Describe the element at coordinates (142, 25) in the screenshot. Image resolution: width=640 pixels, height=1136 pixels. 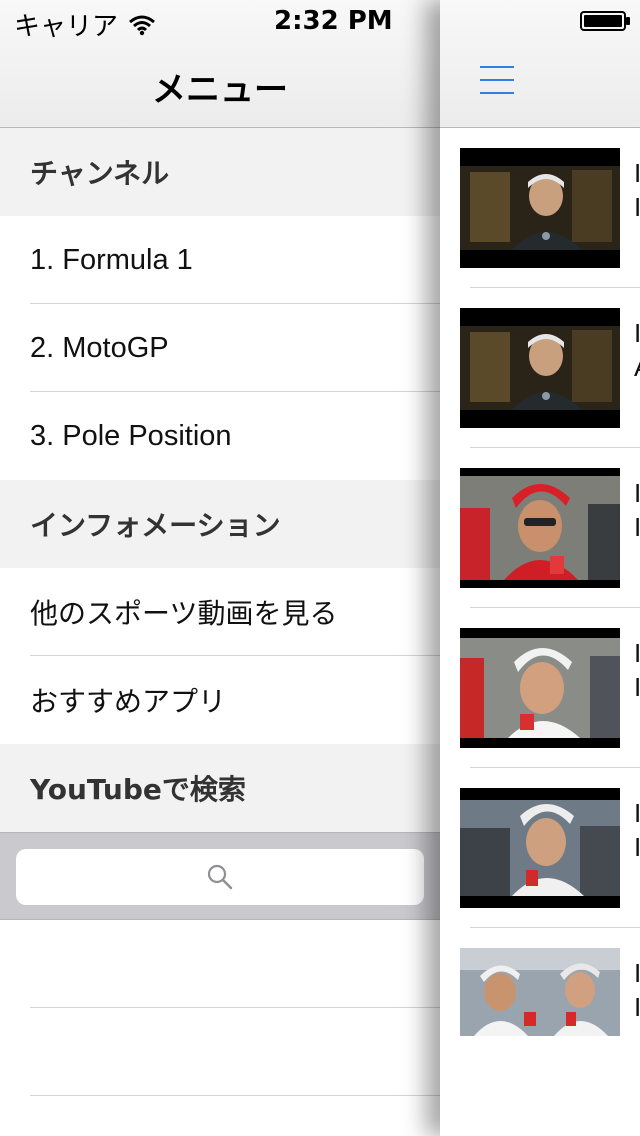
I see `wifi-icon` at that location.